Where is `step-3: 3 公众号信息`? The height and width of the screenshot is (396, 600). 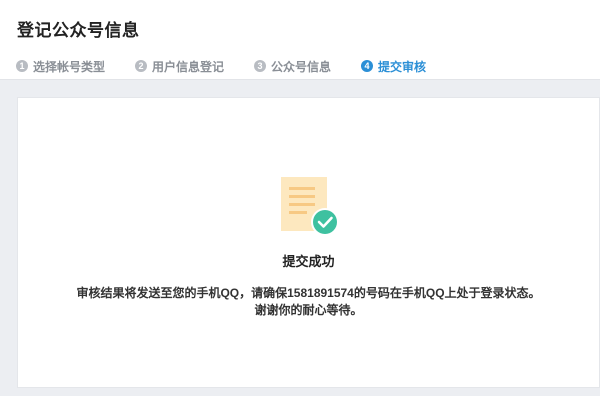 step-3: 3 公众号信息 is located at coordinates (292, 66).